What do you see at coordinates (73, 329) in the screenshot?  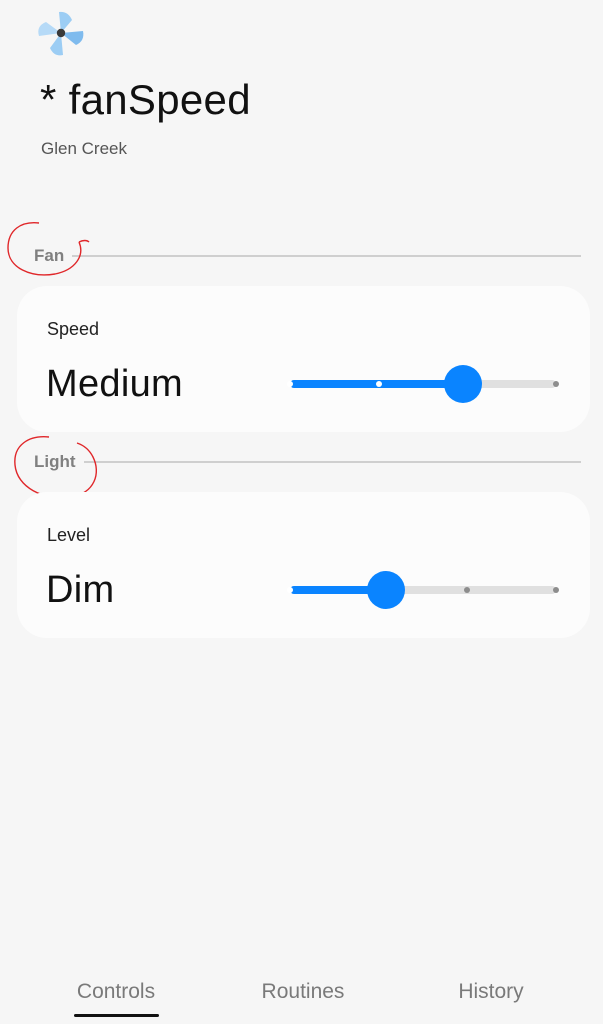 I see `speed-label: Speed` at bounding box center [73, 329].